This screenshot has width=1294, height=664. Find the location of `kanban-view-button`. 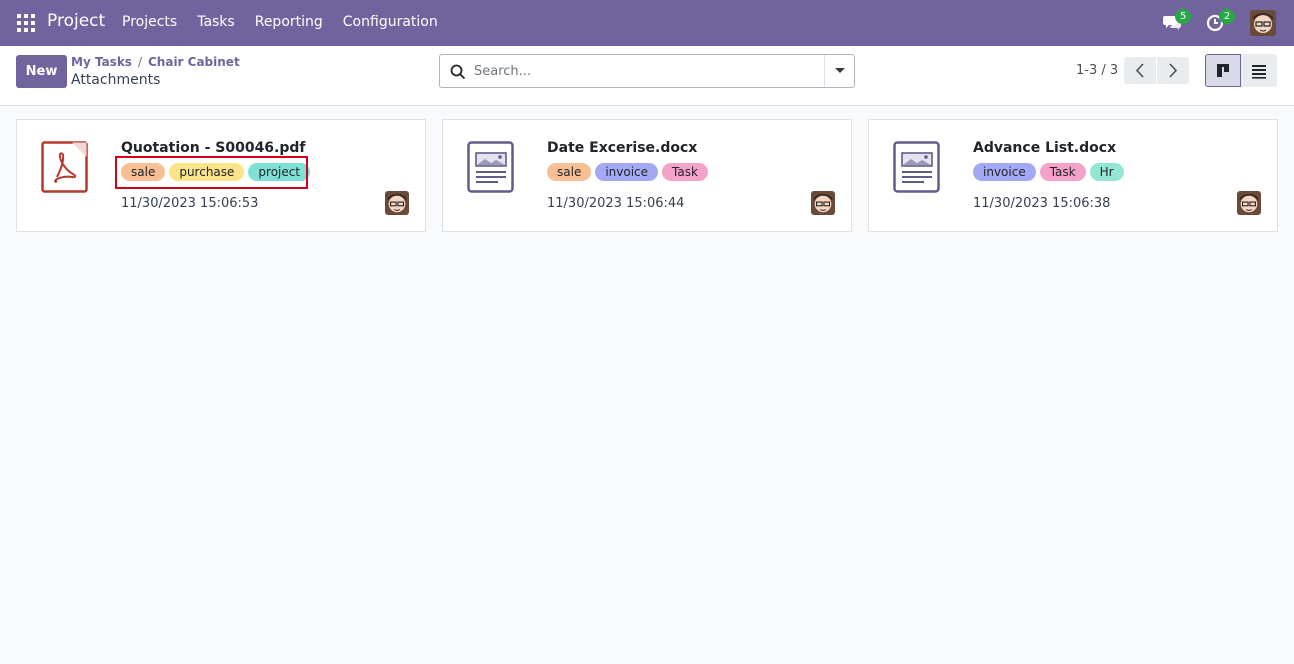

kanban-view-button is located at coordinates (1223, 70).